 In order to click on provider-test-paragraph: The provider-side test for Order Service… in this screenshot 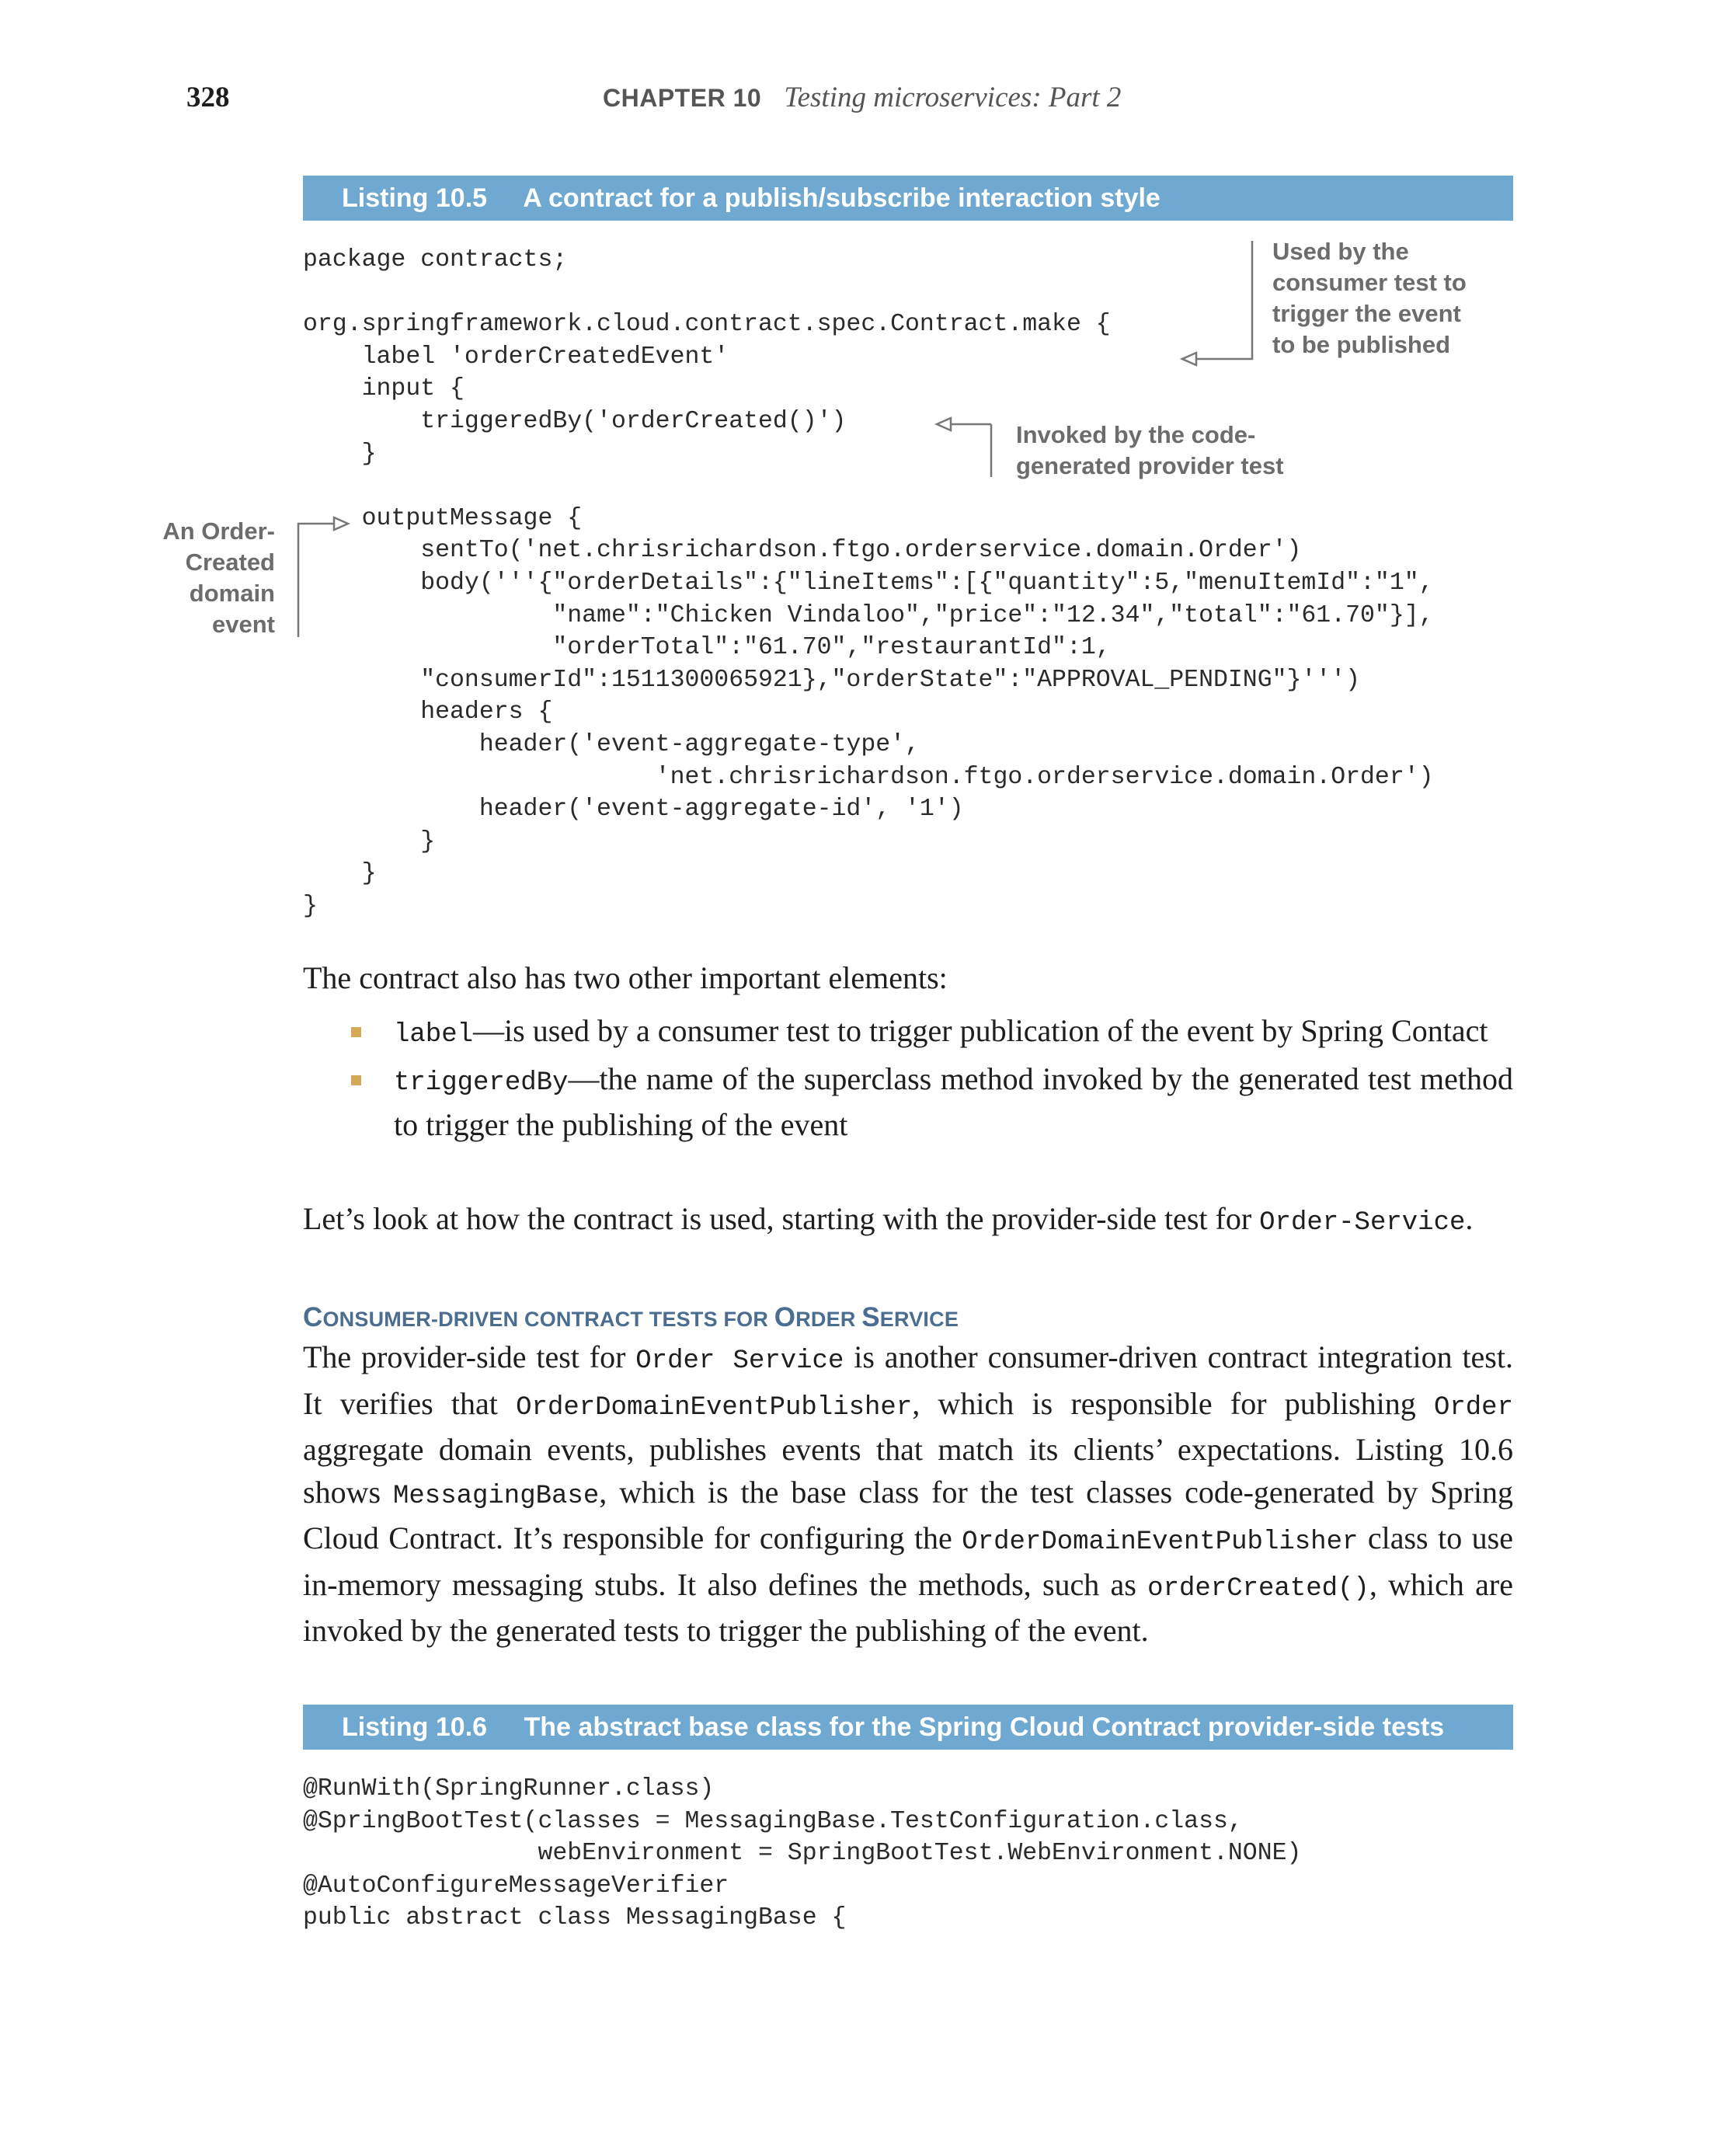, I will do `click(908, 1493)`.